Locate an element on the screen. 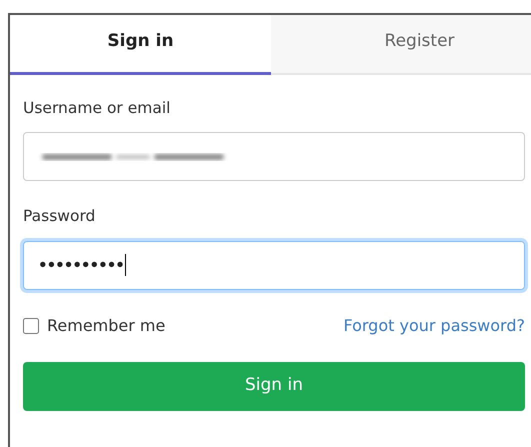 Image resolution: width=531 pixels, height=447 pixels. password-field: •••••••••• is located at coordinates (274, 265).